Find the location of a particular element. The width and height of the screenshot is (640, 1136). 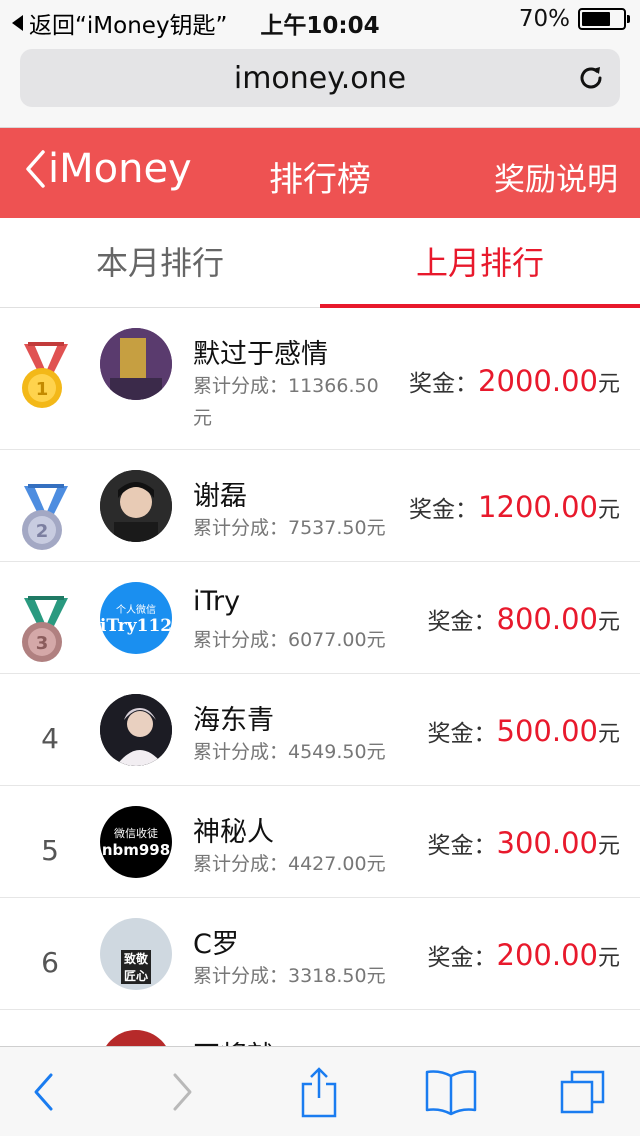

chevron-right-icon is located at coordinates (182, 1092).